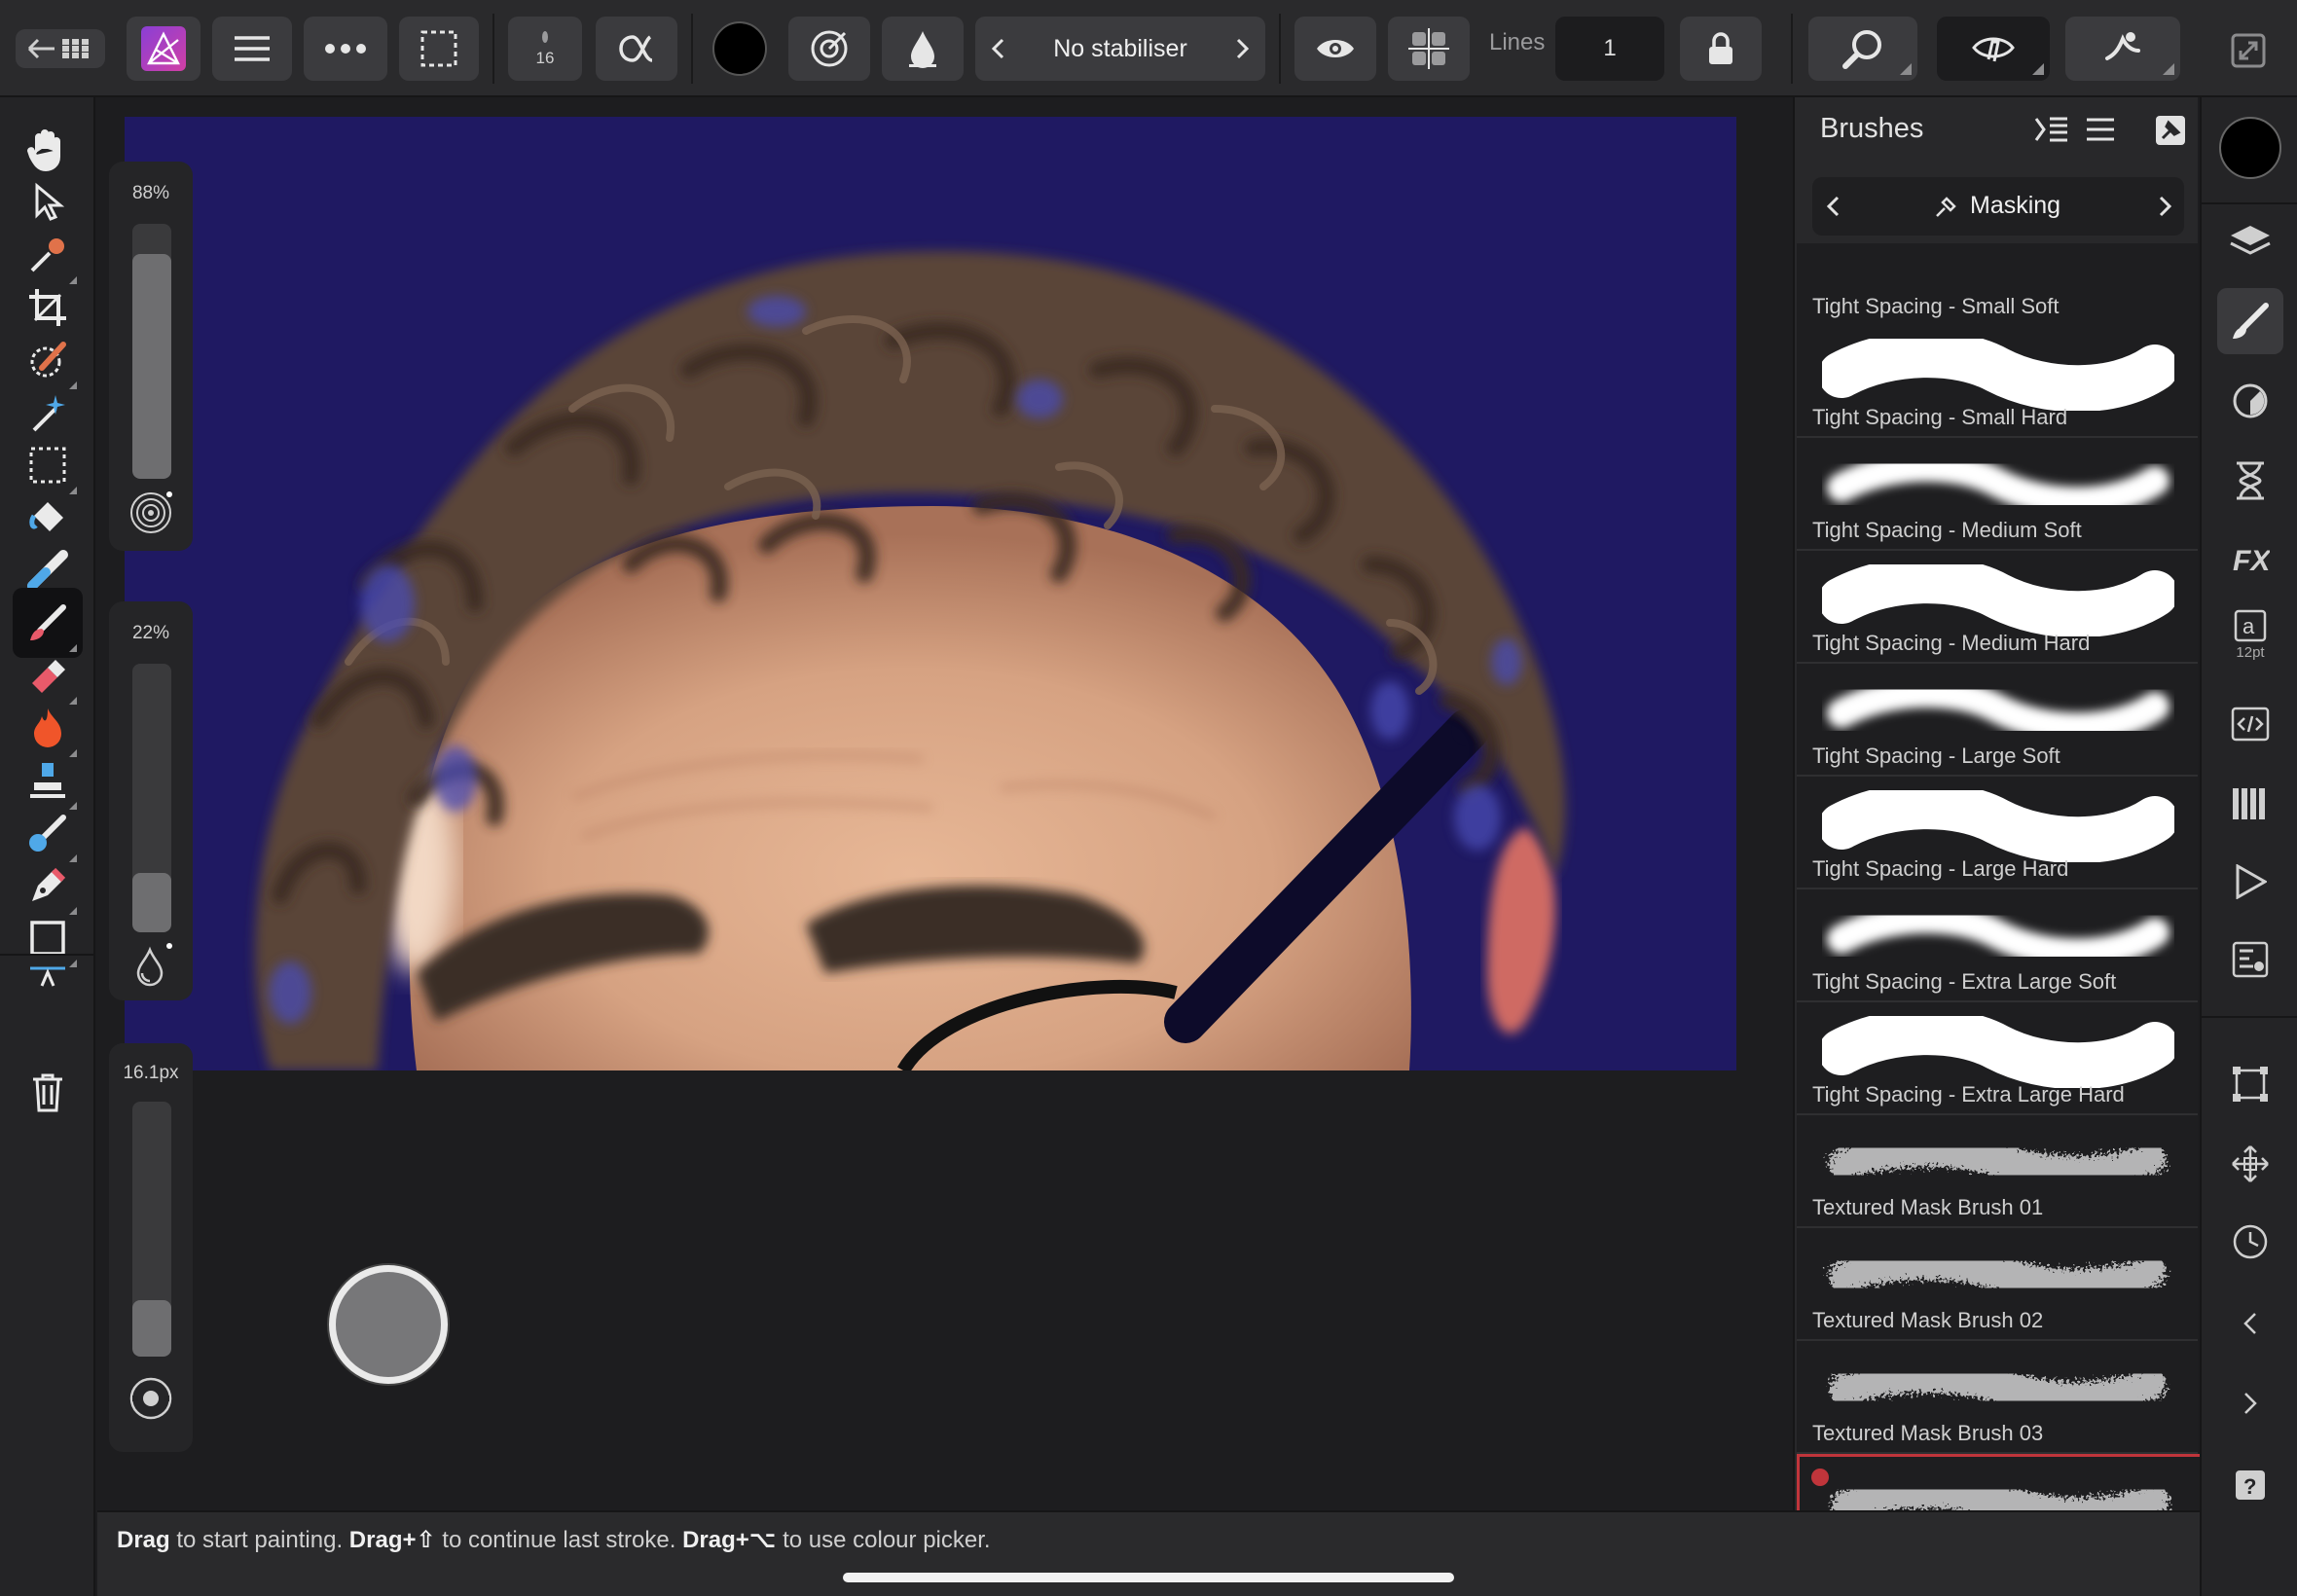 The width and height of the screenshot is (2297, 1596). Describe the element at coordinates (1609, 49) in the screenshot. I see `lines-value-field: 1` at that location.